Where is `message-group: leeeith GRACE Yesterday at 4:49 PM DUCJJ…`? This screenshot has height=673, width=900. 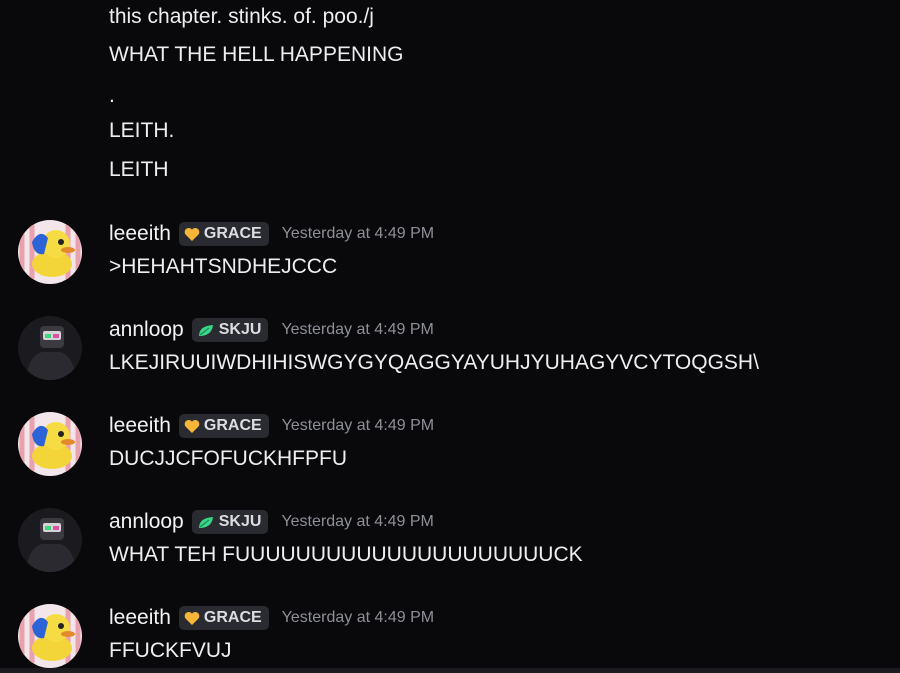
message-group: leeeith GRACE Yesterday at 4:49 PM DUCJJ… is located at coordinates (450, 448).